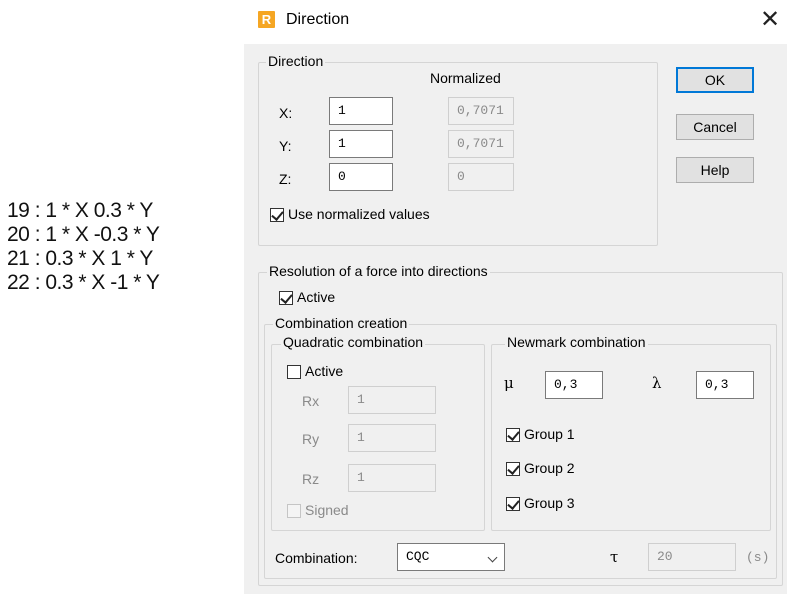 The image size is (787, 594). Describe the element at coordinates (549, 468) in the screenshot. I see `group2-label: Group 2` at that location.